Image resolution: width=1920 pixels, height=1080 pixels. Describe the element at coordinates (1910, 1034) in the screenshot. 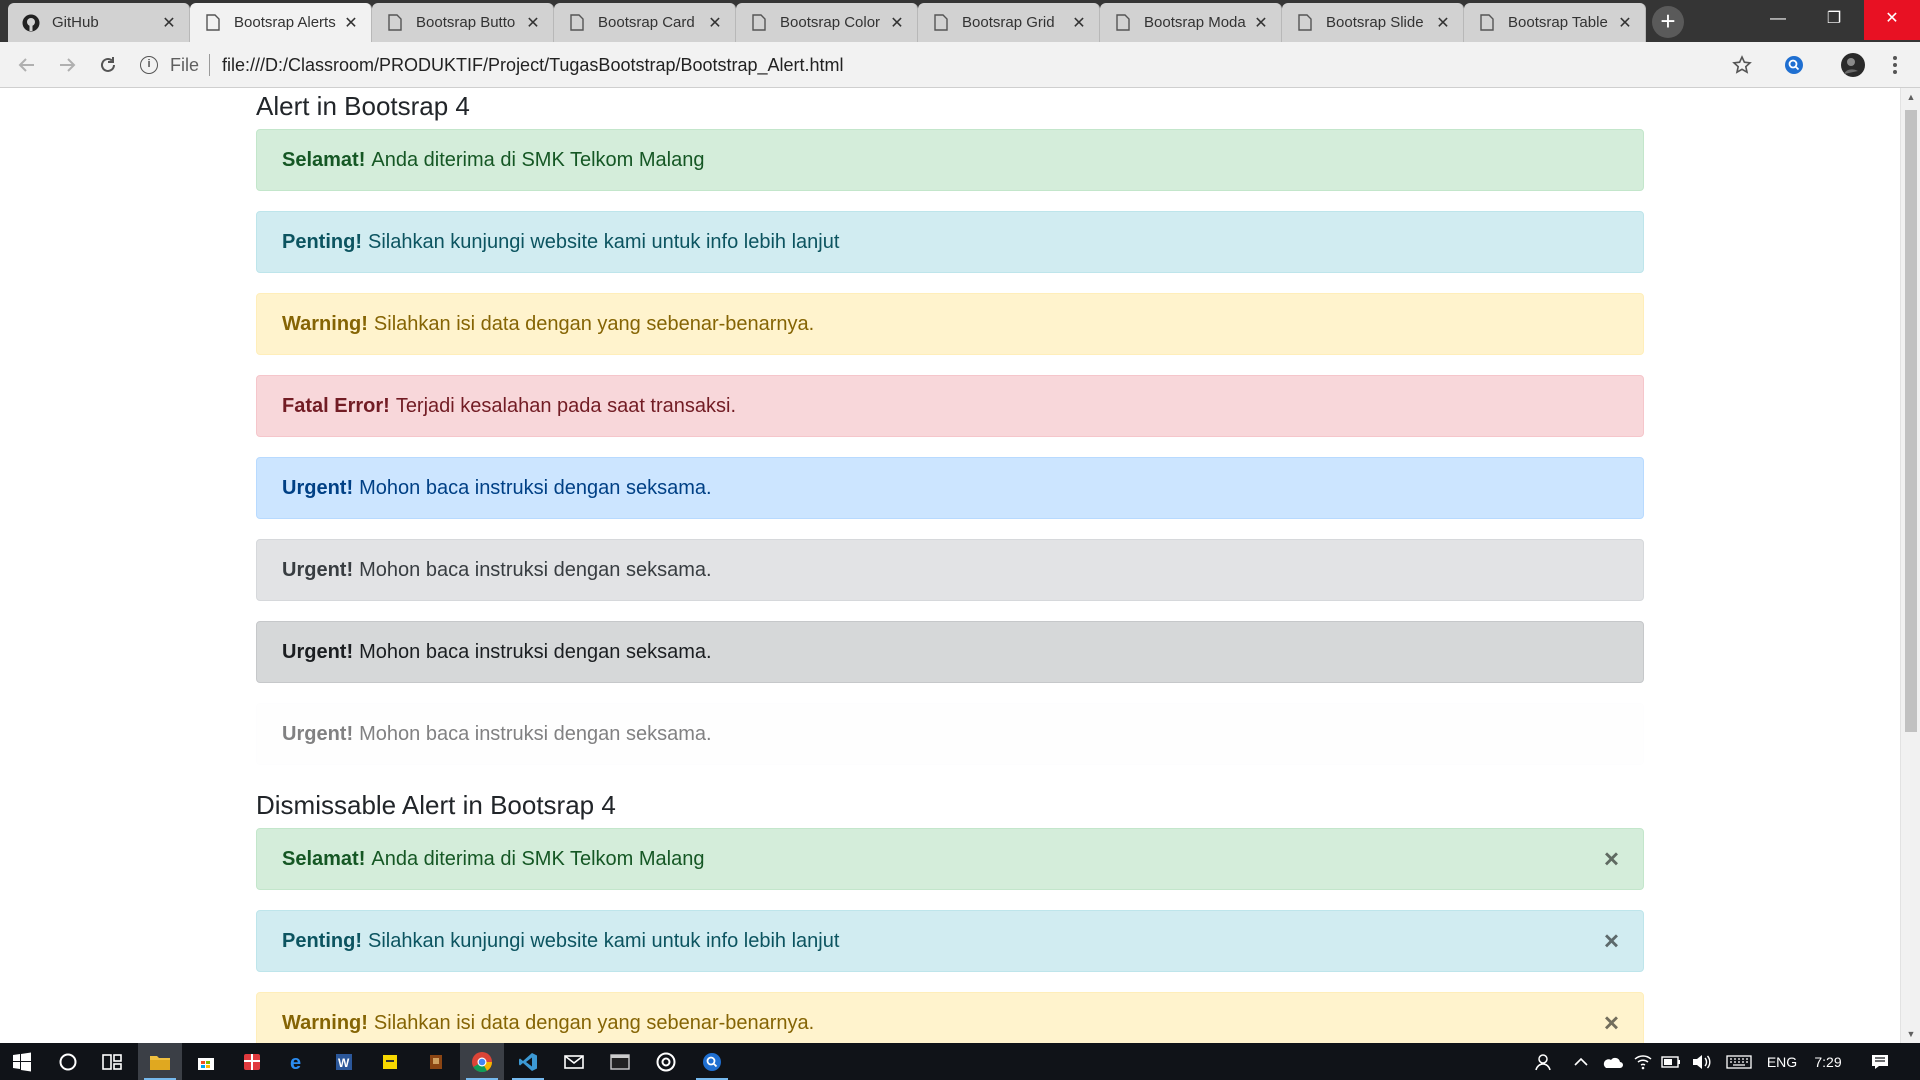

I see `scroll-down-icon: ▼` at that location.